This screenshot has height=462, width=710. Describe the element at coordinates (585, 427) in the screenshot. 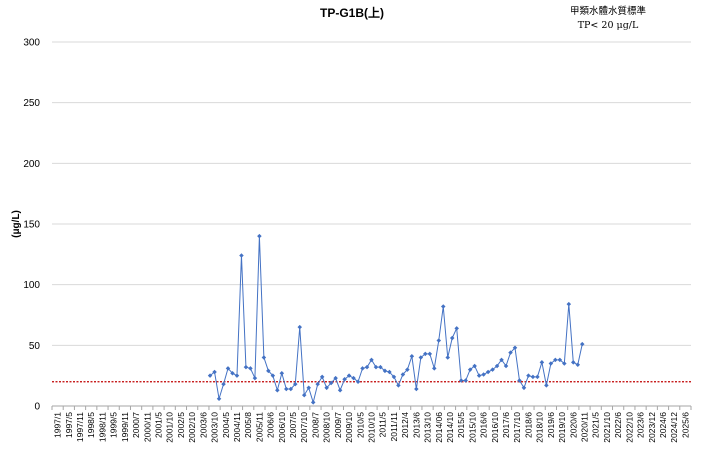

I see `x-tick-label: 2020/11` at that location.